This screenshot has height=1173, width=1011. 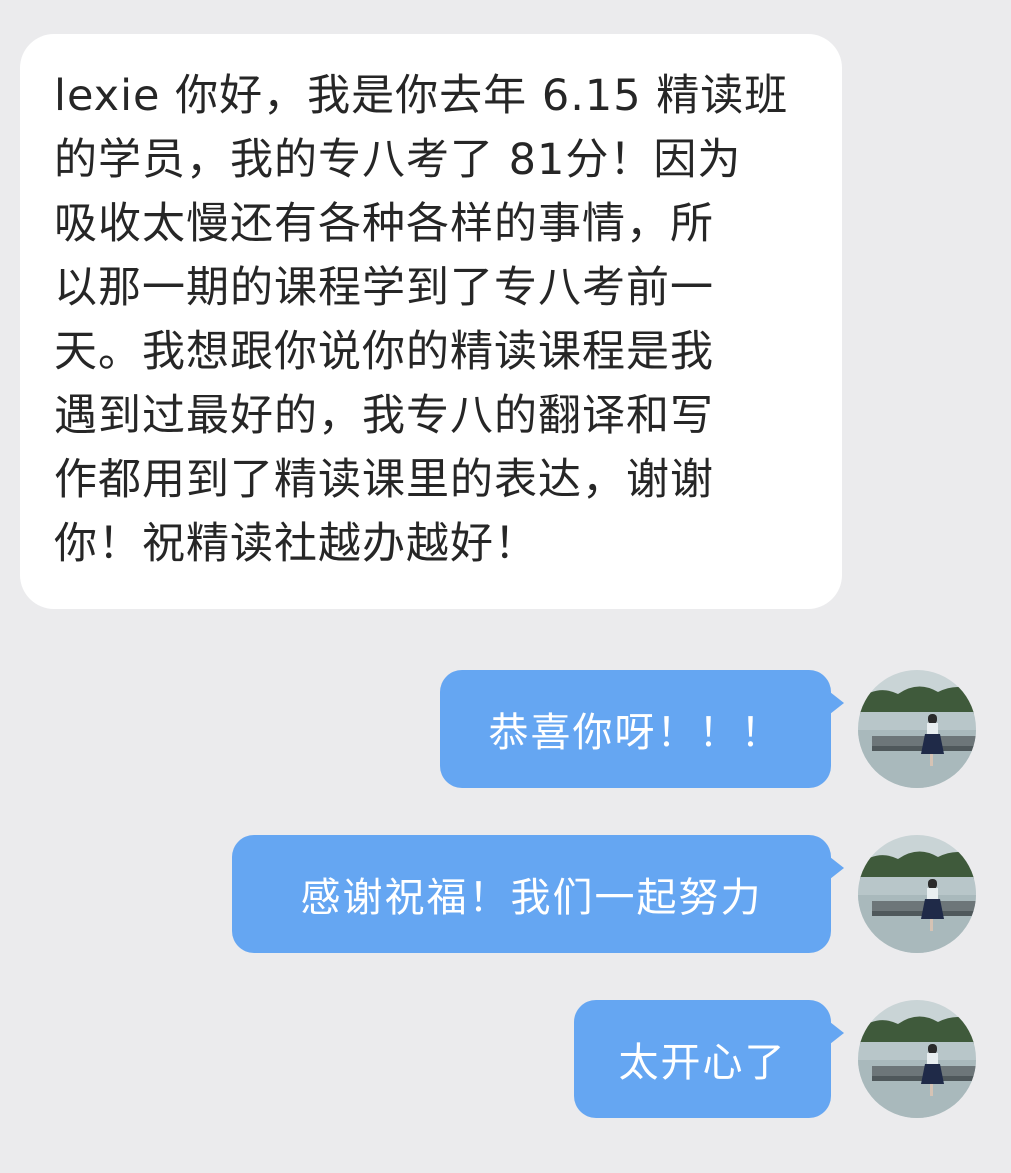 I want to click on outgoing-message-bubble: 感谢祝福！我们一起努力, so click(x=538, y=894).